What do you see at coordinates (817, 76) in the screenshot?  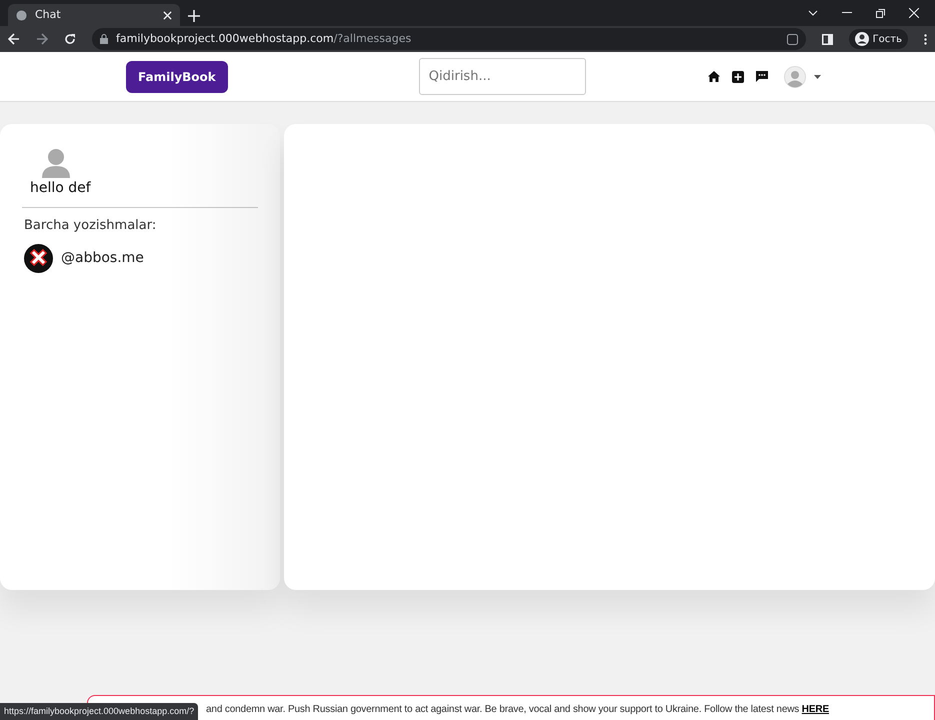 I see `caret-icon` at bounding box center [817, 76].